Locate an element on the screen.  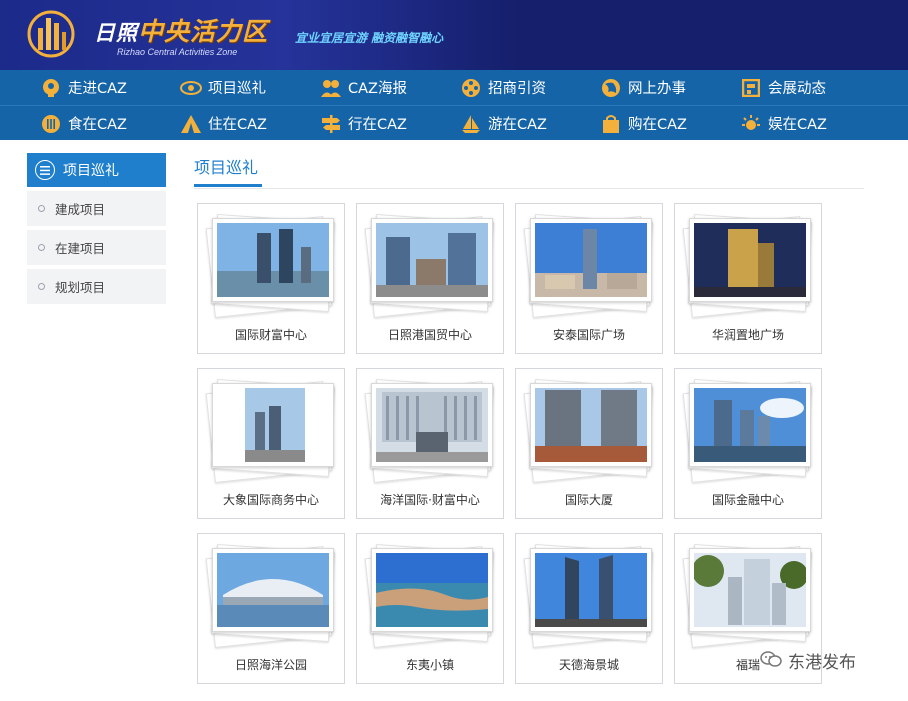
project-name: 安泰国际广场 is located at coordinates (588, 335).